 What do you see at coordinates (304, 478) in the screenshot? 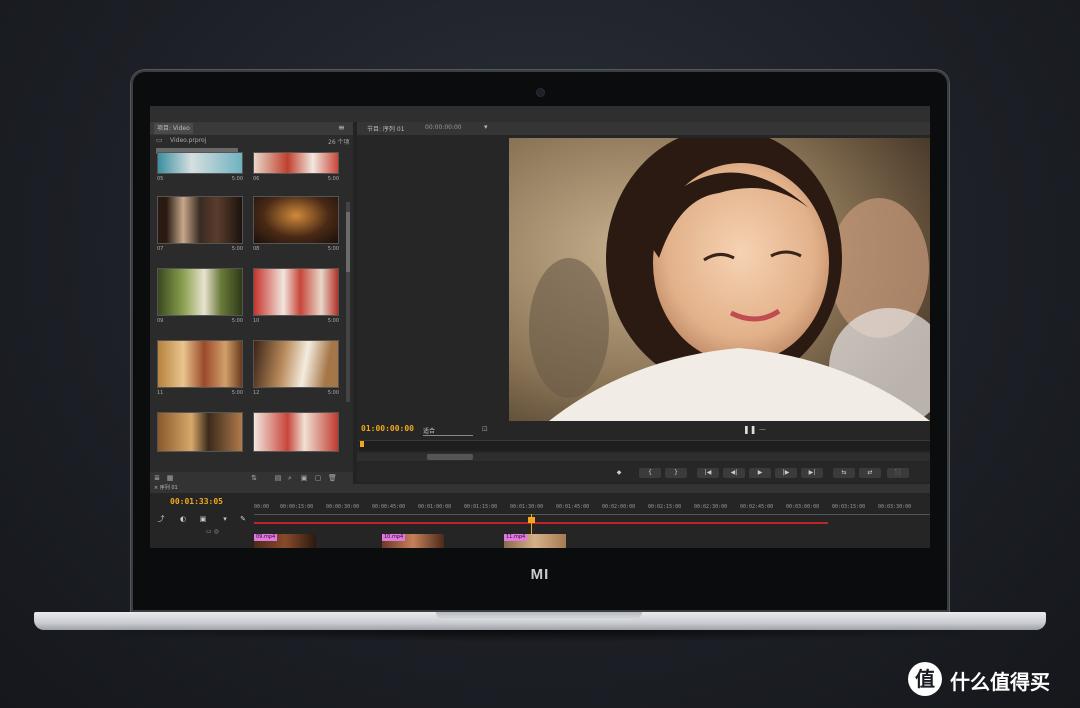
I see `new-bin-icon: ▣` at bounding box center [304, 478].